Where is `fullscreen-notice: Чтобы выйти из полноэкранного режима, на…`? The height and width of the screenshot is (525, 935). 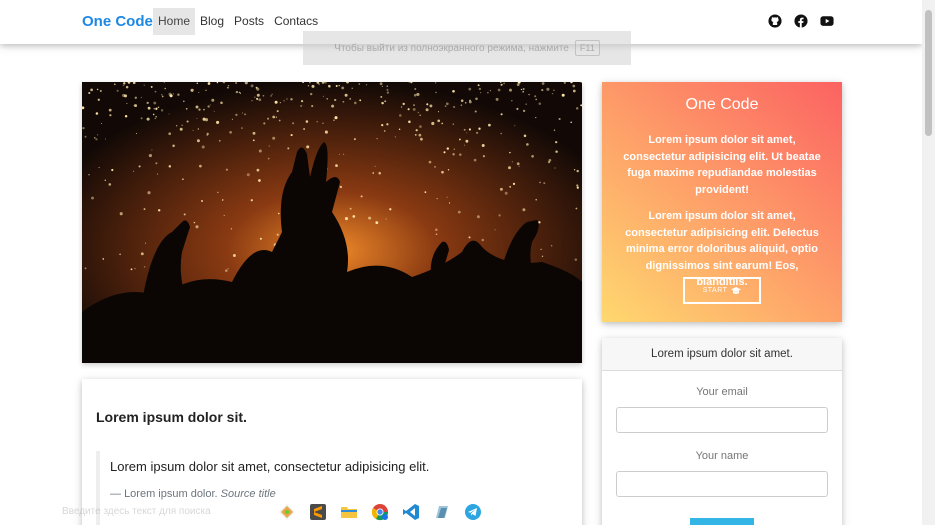
fullscreen-notice: Чтобы выйти из полноэкранного режима, на… is located at coordinates (467, 48).